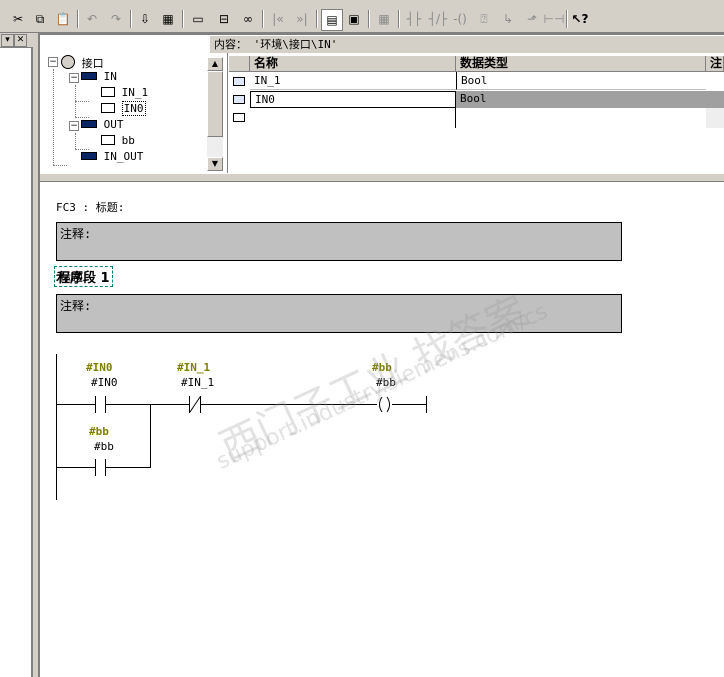 This screenshot has height=677, width=724. Describe the element at coordinates (116, 19) in the screenshot. I see `redo-icon: ↷` at that location.